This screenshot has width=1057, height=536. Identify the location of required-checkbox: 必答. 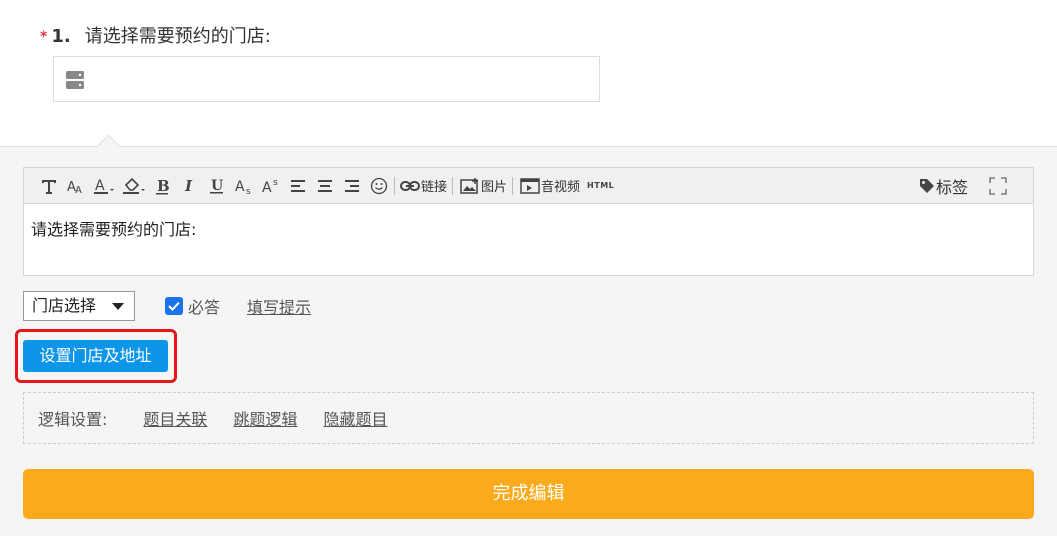
(192, 306).